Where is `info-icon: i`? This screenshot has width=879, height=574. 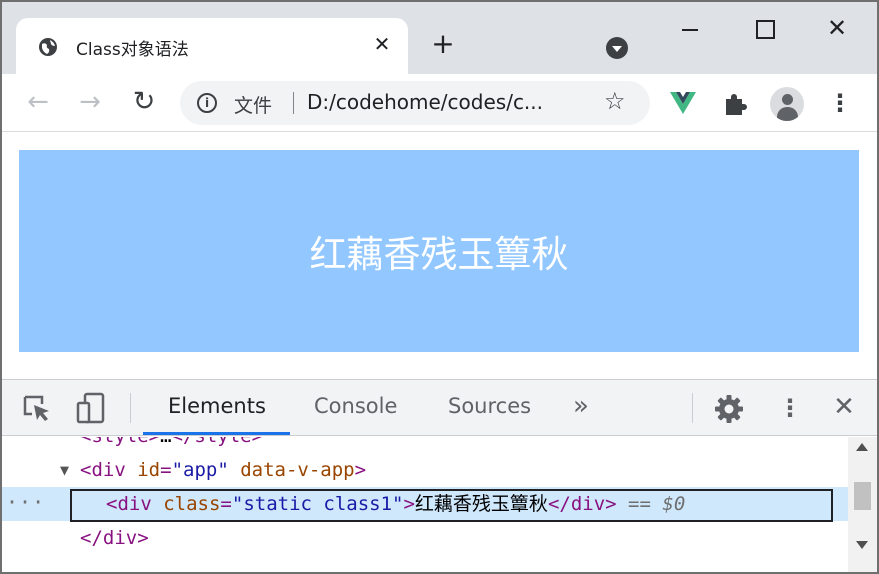
info-icon: i is located at coordinates (207, 103).